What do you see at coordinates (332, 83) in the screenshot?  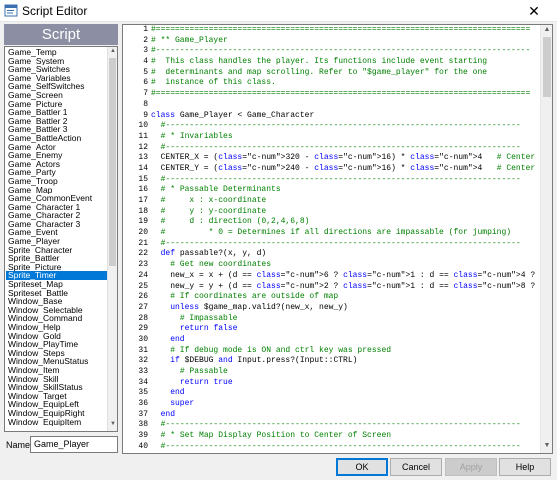 I see `code-line: 6 # instance of this class.` at bounding box center [332, 83].